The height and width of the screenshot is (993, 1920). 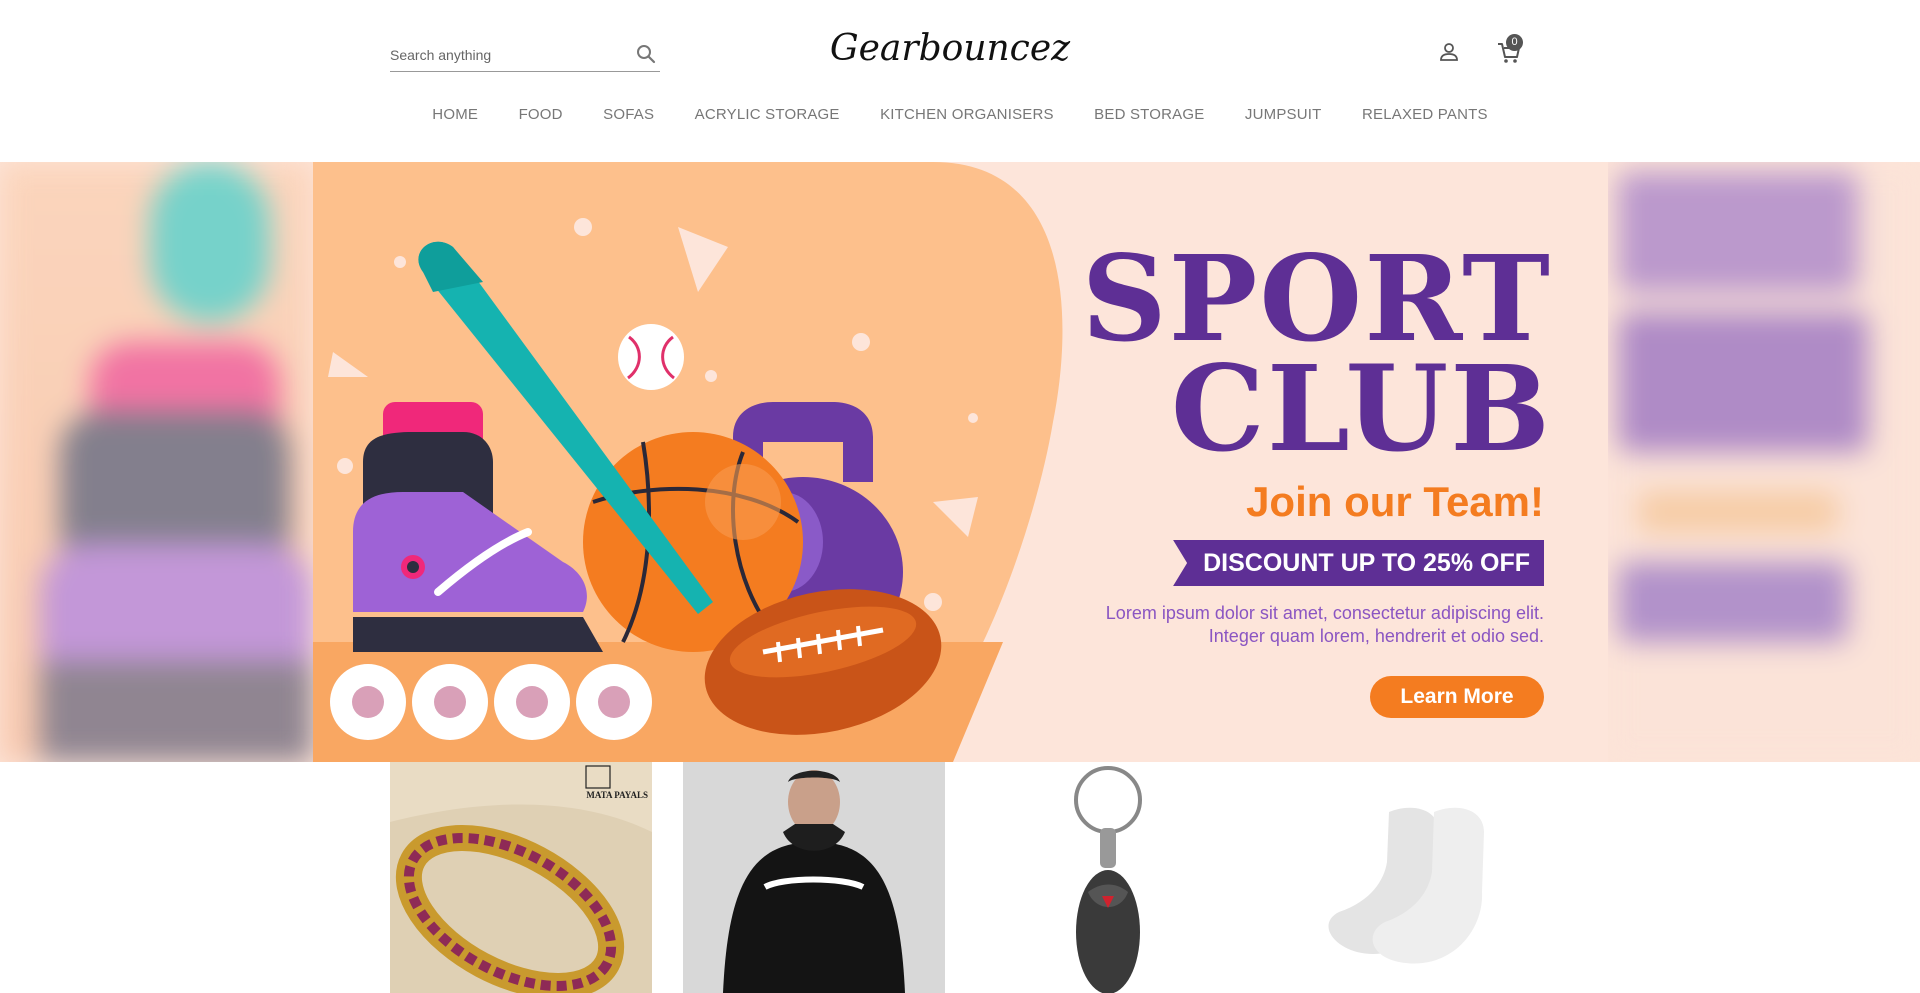 What do you see at coordinates (521, 877) in the screenshot?
I see `product-card-bangle: MATA PAYALS` at bounding box center [521, 877].